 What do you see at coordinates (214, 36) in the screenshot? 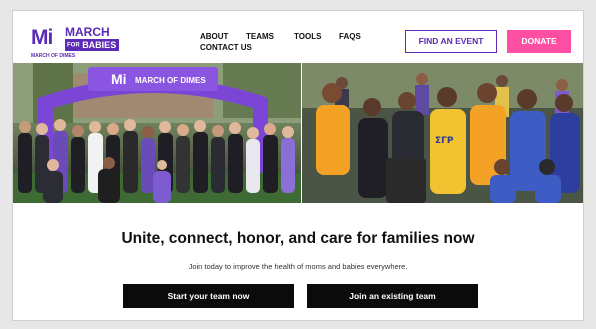
I see `nav-about: ABOUT` at bounding box center [214, 36].